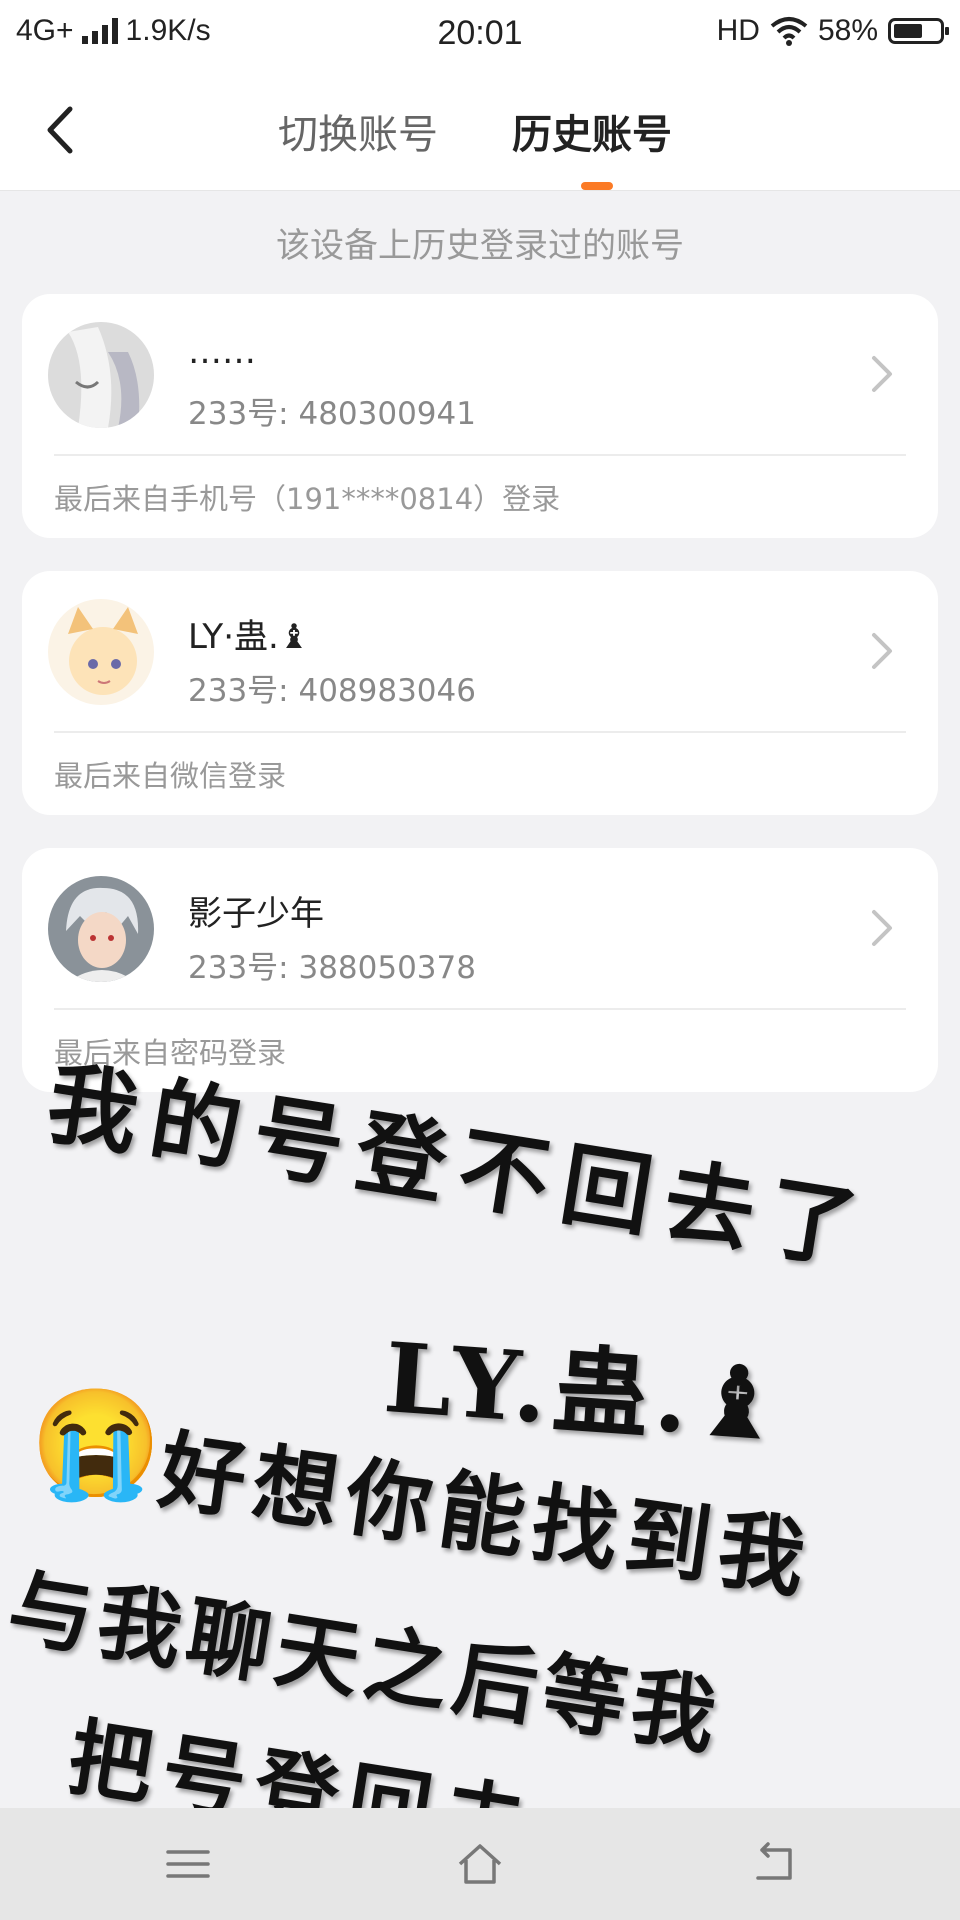 The width and height of the screenshot is (960, 1920). Describe the element at coordinates (332, 691) in the screenshot. I see `account-uid: 233号: 408983046` at that location.